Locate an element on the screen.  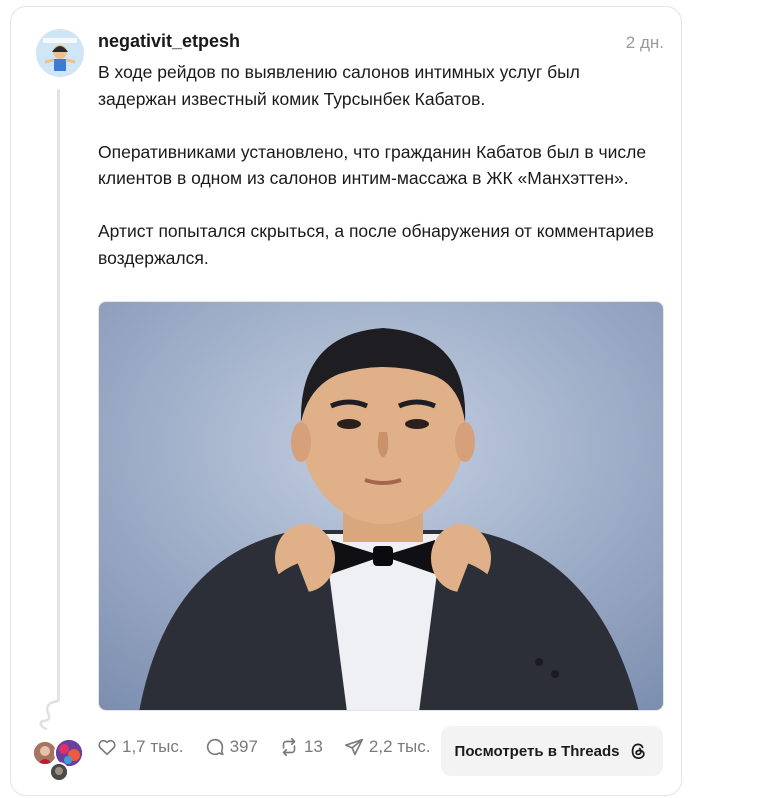
like-count: 1,7 тыс. is located at coordinates (153, 746).